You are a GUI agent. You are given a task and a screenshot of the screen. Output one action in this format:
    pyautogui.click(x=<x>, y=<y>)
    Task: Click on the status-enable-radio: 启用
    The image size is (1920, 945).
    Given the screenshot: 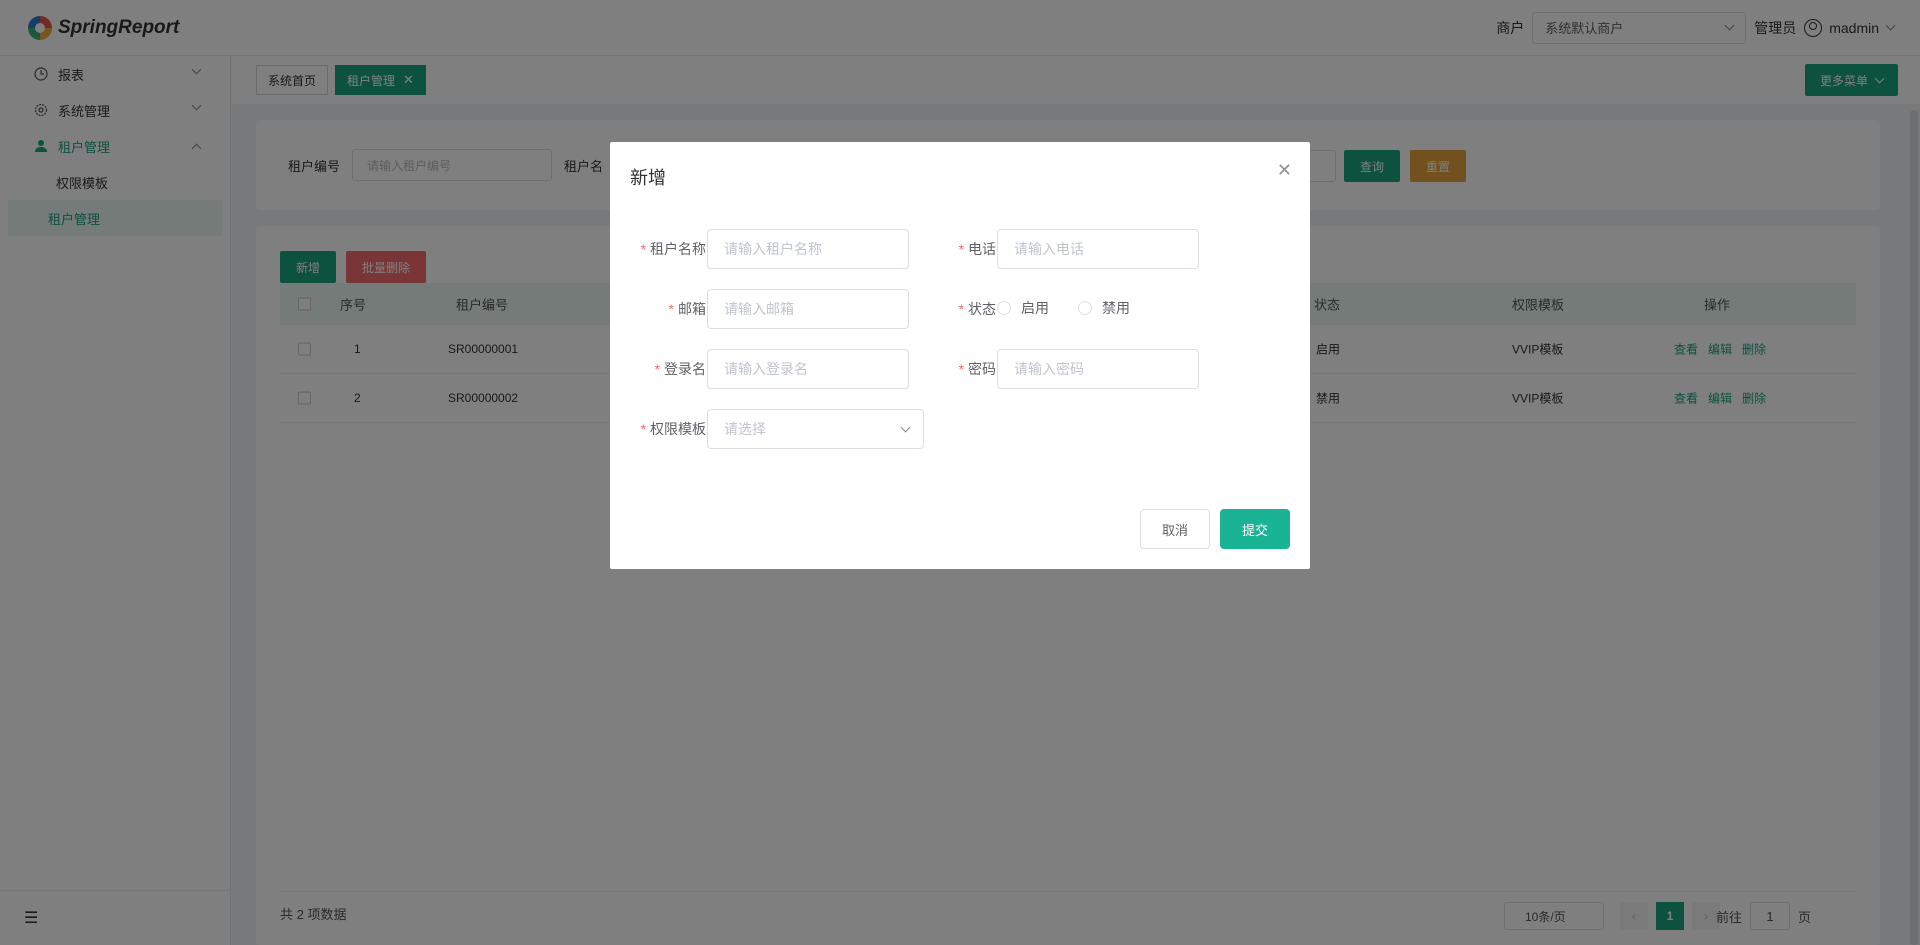 What is the action you would take?
    pyautogui.click(x=1023, y=308)
    